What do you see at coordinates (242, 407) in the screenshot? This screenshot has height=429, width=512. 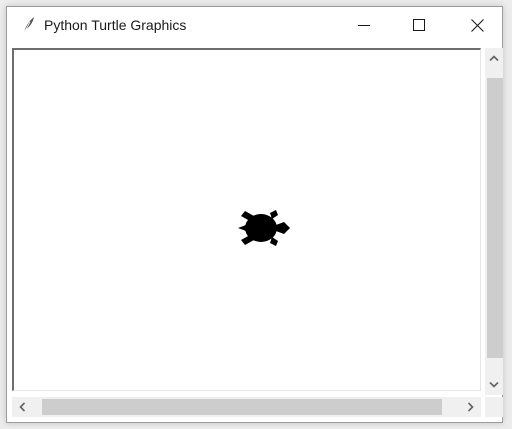 I see `horizontal-scroll-thumb` at bounding box center [242, 407].